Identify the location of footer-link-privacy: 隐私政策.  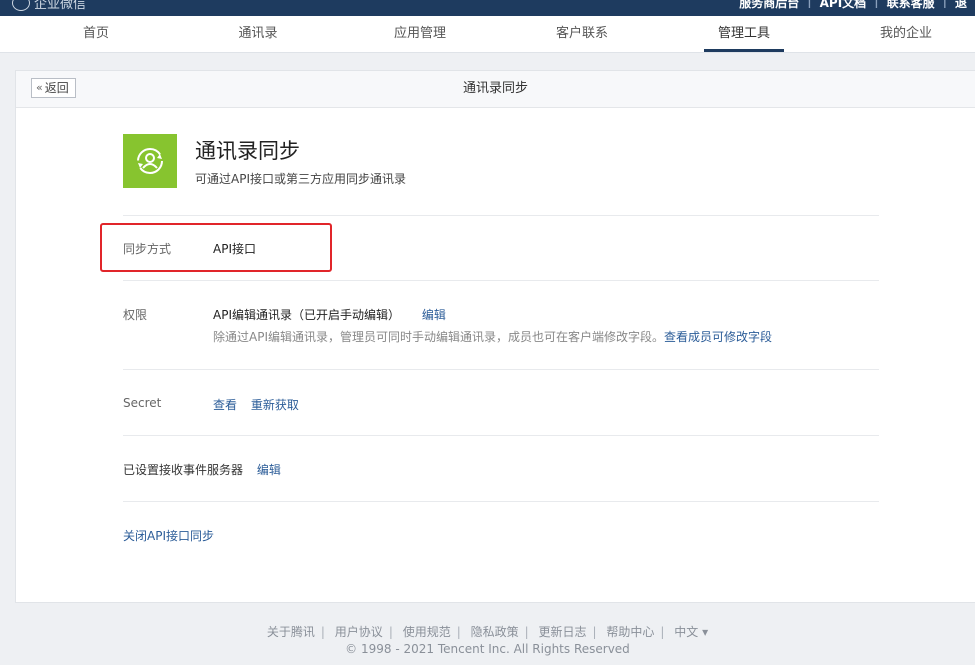
(495, 632).